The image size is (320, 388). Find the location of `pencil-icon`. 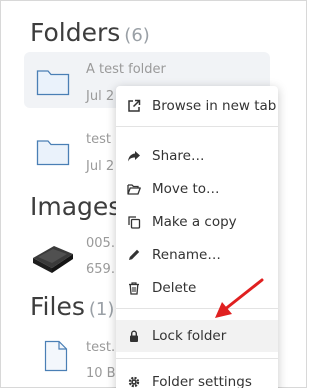

pencil-icon is located at coordinates (134, 255).